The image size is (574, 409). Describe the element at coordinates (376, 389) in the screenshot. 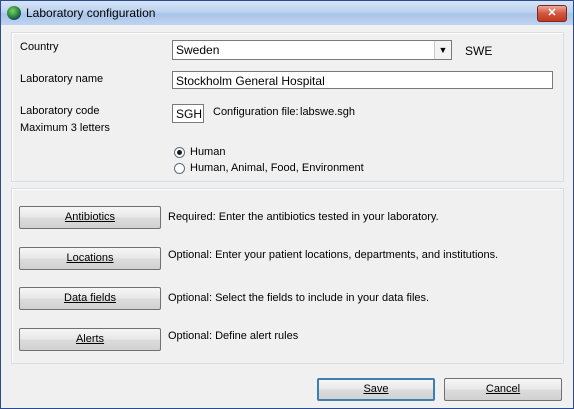

I see `save-button: Save` at that location.